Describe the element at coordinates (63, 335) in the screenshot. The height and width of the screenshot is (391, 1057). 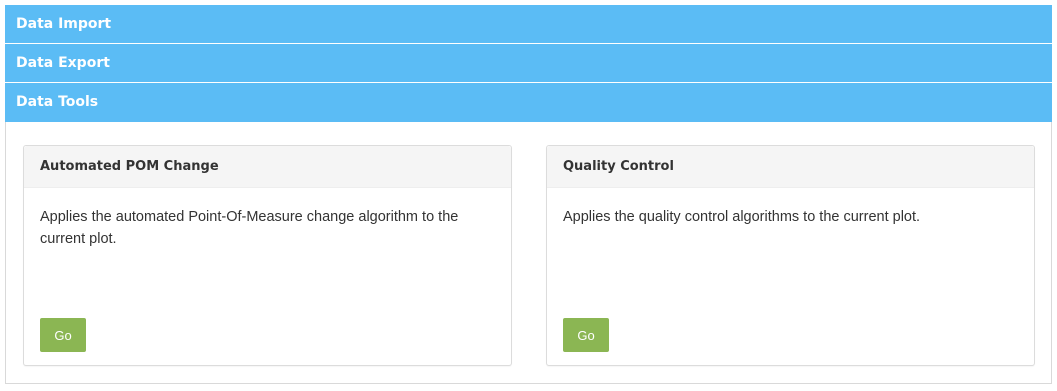
I see `go-button-pom-change: Go` at that location.